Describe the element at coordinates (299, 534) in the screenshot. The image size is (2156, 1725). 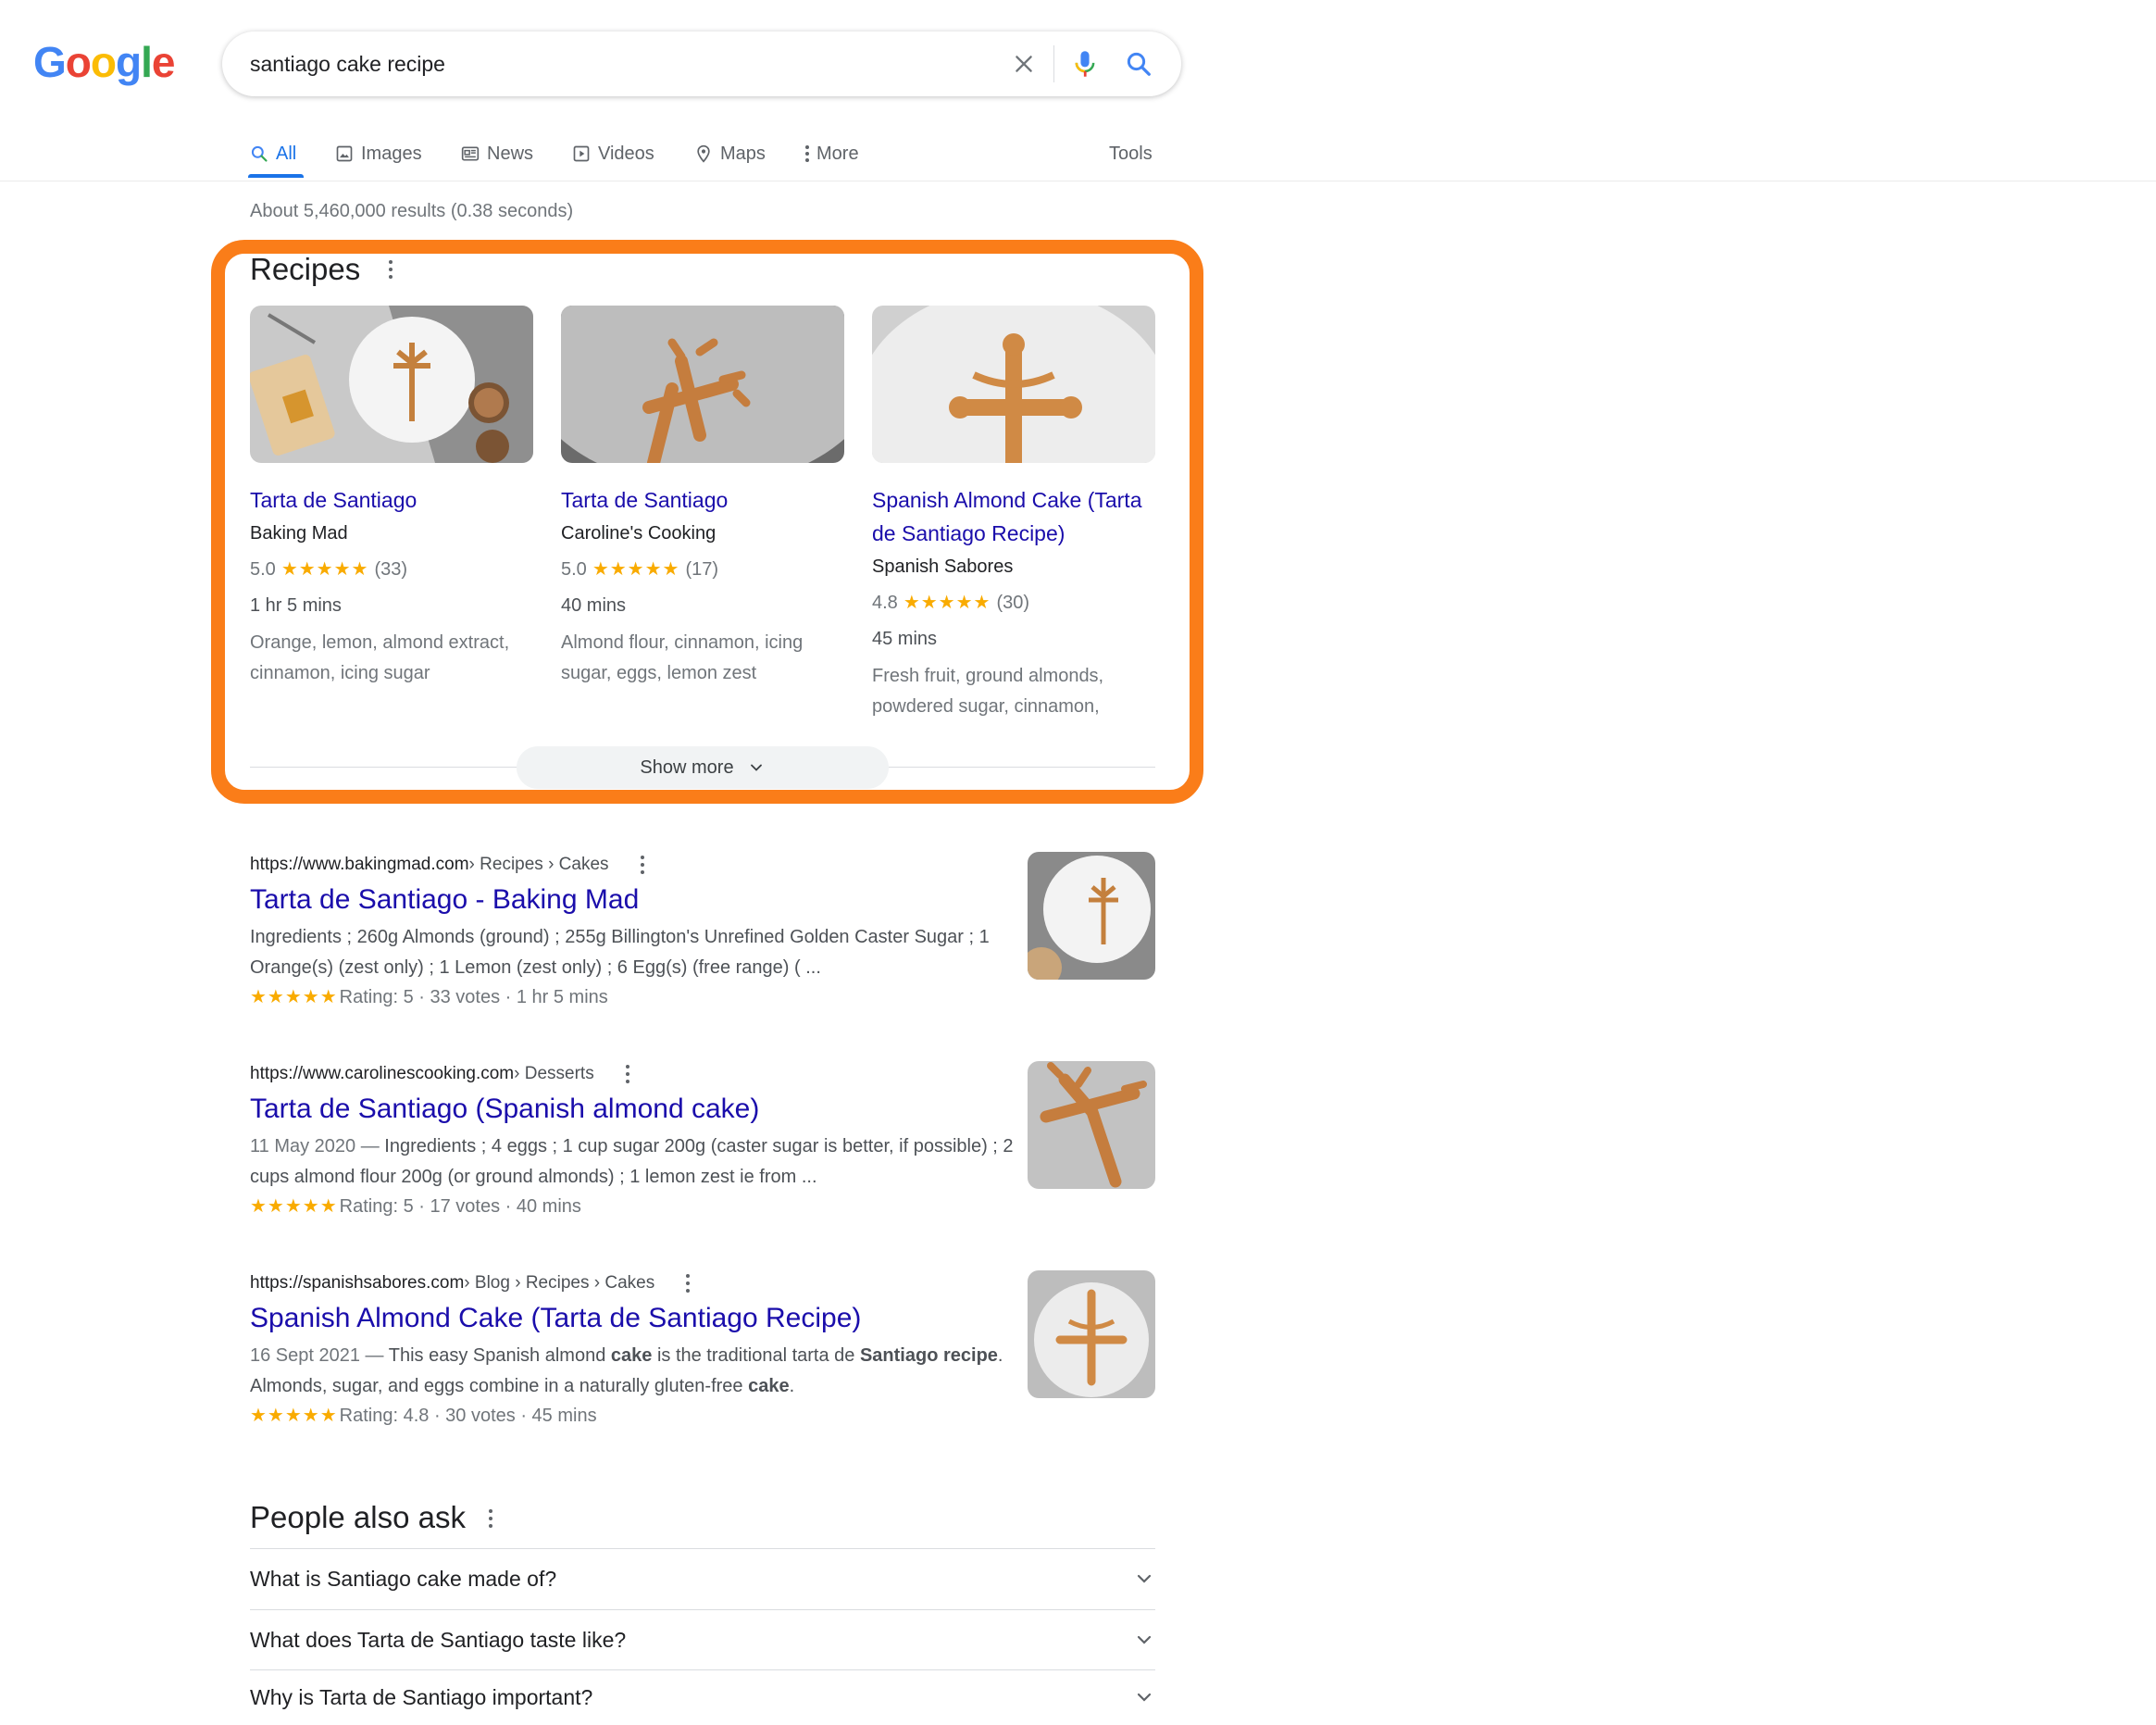
I see `recipe-source: Baking Mad` at that location.